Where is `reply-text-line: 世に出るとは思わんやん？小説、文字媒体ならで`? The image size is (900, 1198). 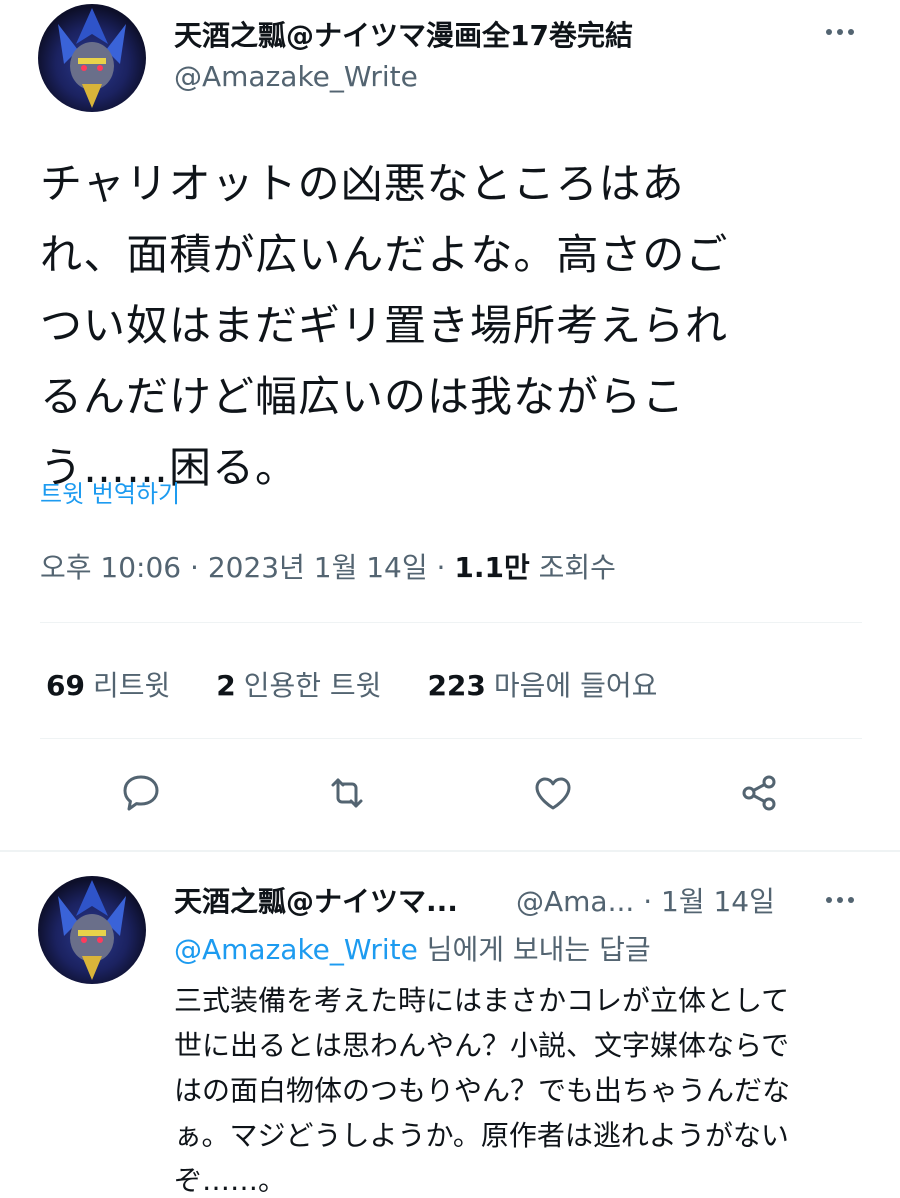 reply-text-line: 世に出るとは思わんやん？小説、文字媒体ならで is located at coordinates (482, 1045).